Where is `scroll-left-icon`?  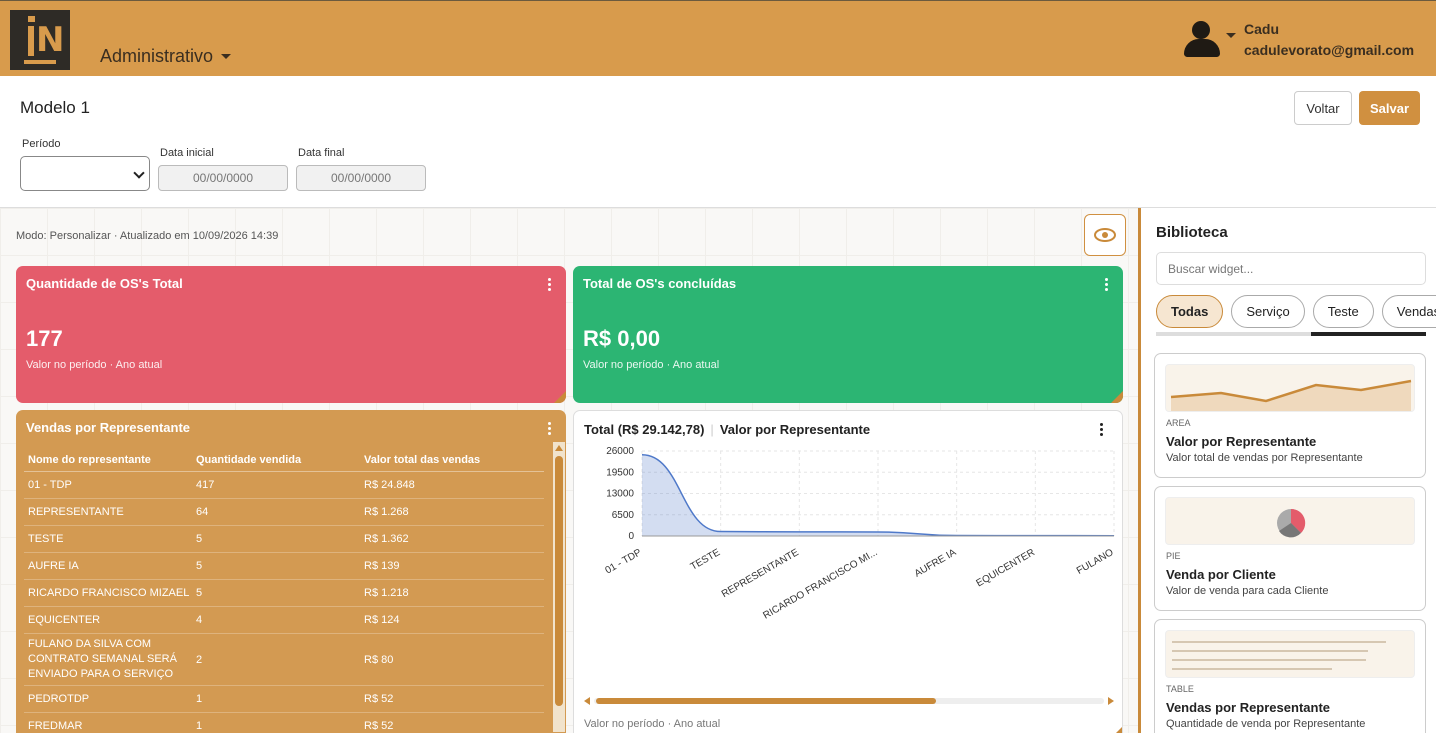
scroll-left-icon is located at coordinates (587, 701).